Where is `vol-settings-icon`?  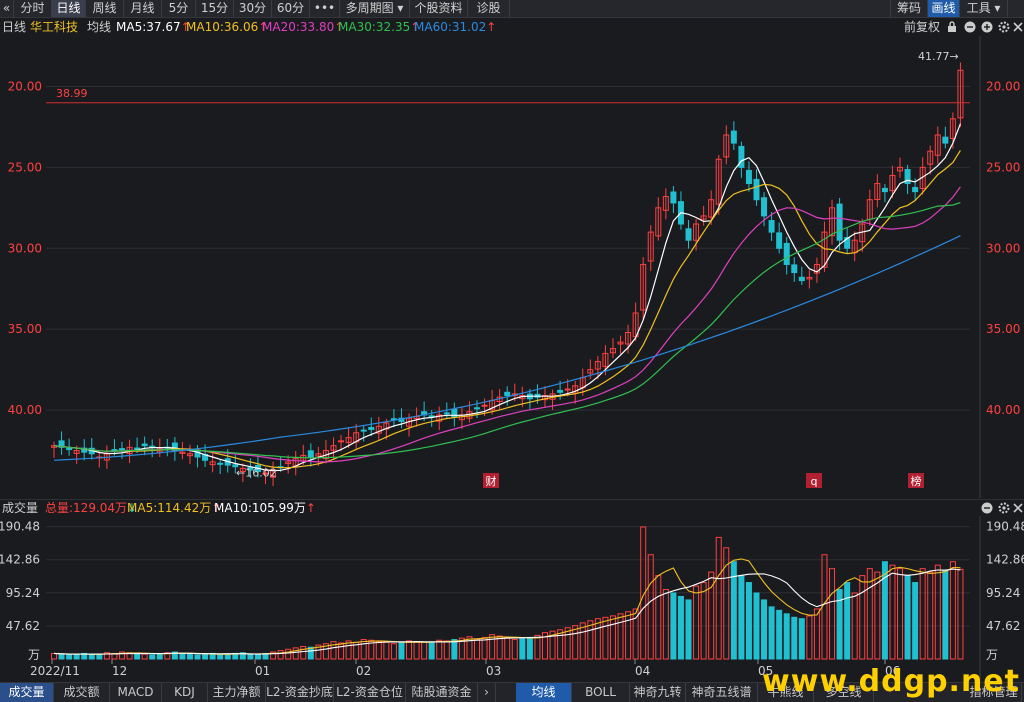
vol-settings-icon is located at coordinates (1004, 508).